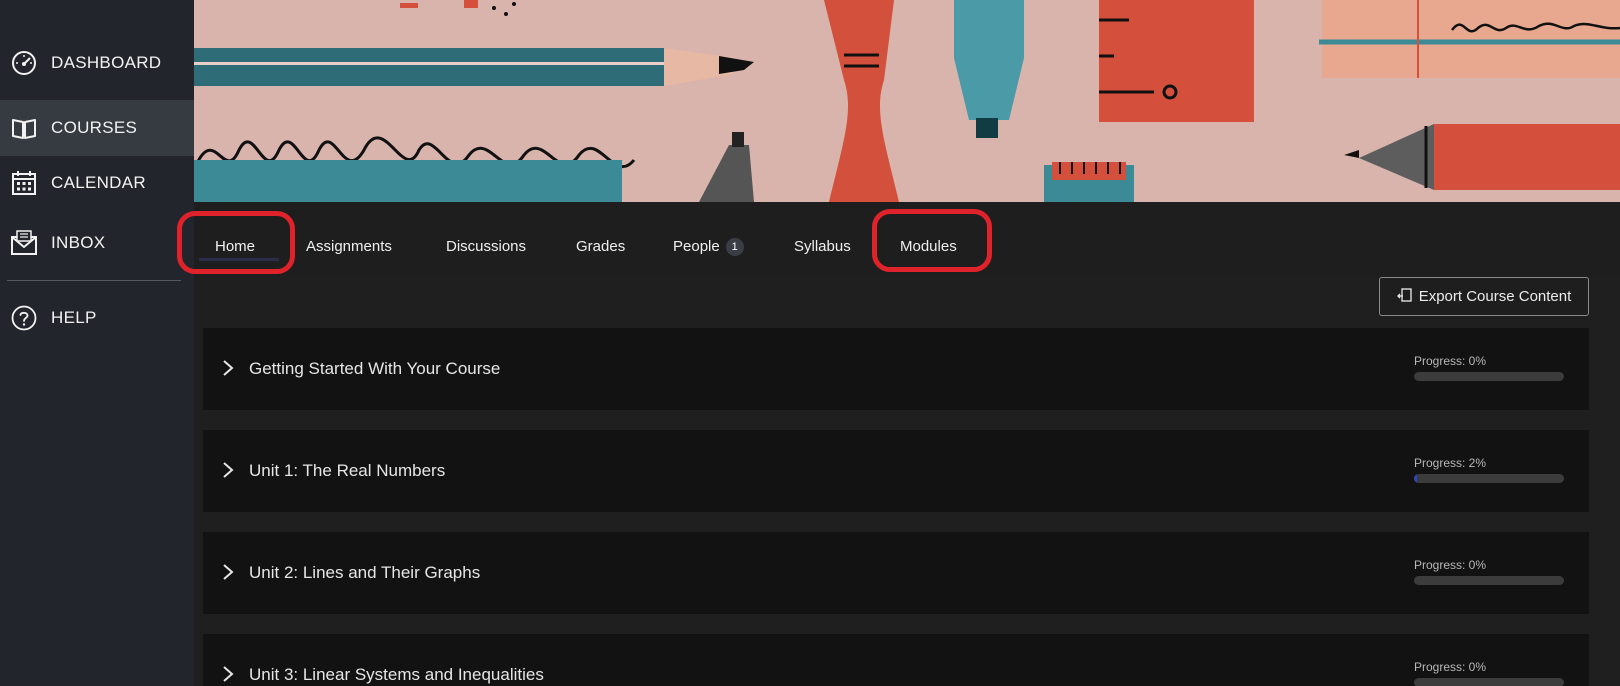  I want to click on global-nav-sidebar: DASHBOARD COURSES CALENDAR INBOX HELP, so click(97, 343).